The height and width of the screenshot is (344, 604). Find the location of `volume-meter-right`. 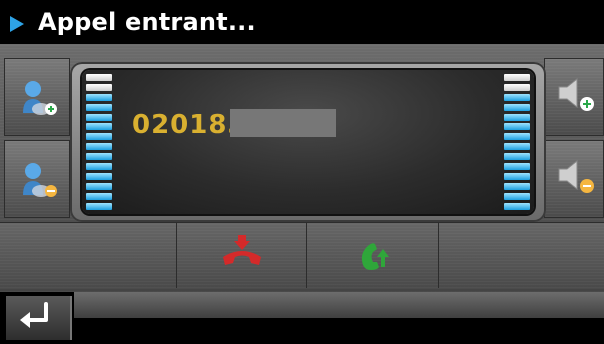

volume-meter-right is located at coordinates (517, 142).